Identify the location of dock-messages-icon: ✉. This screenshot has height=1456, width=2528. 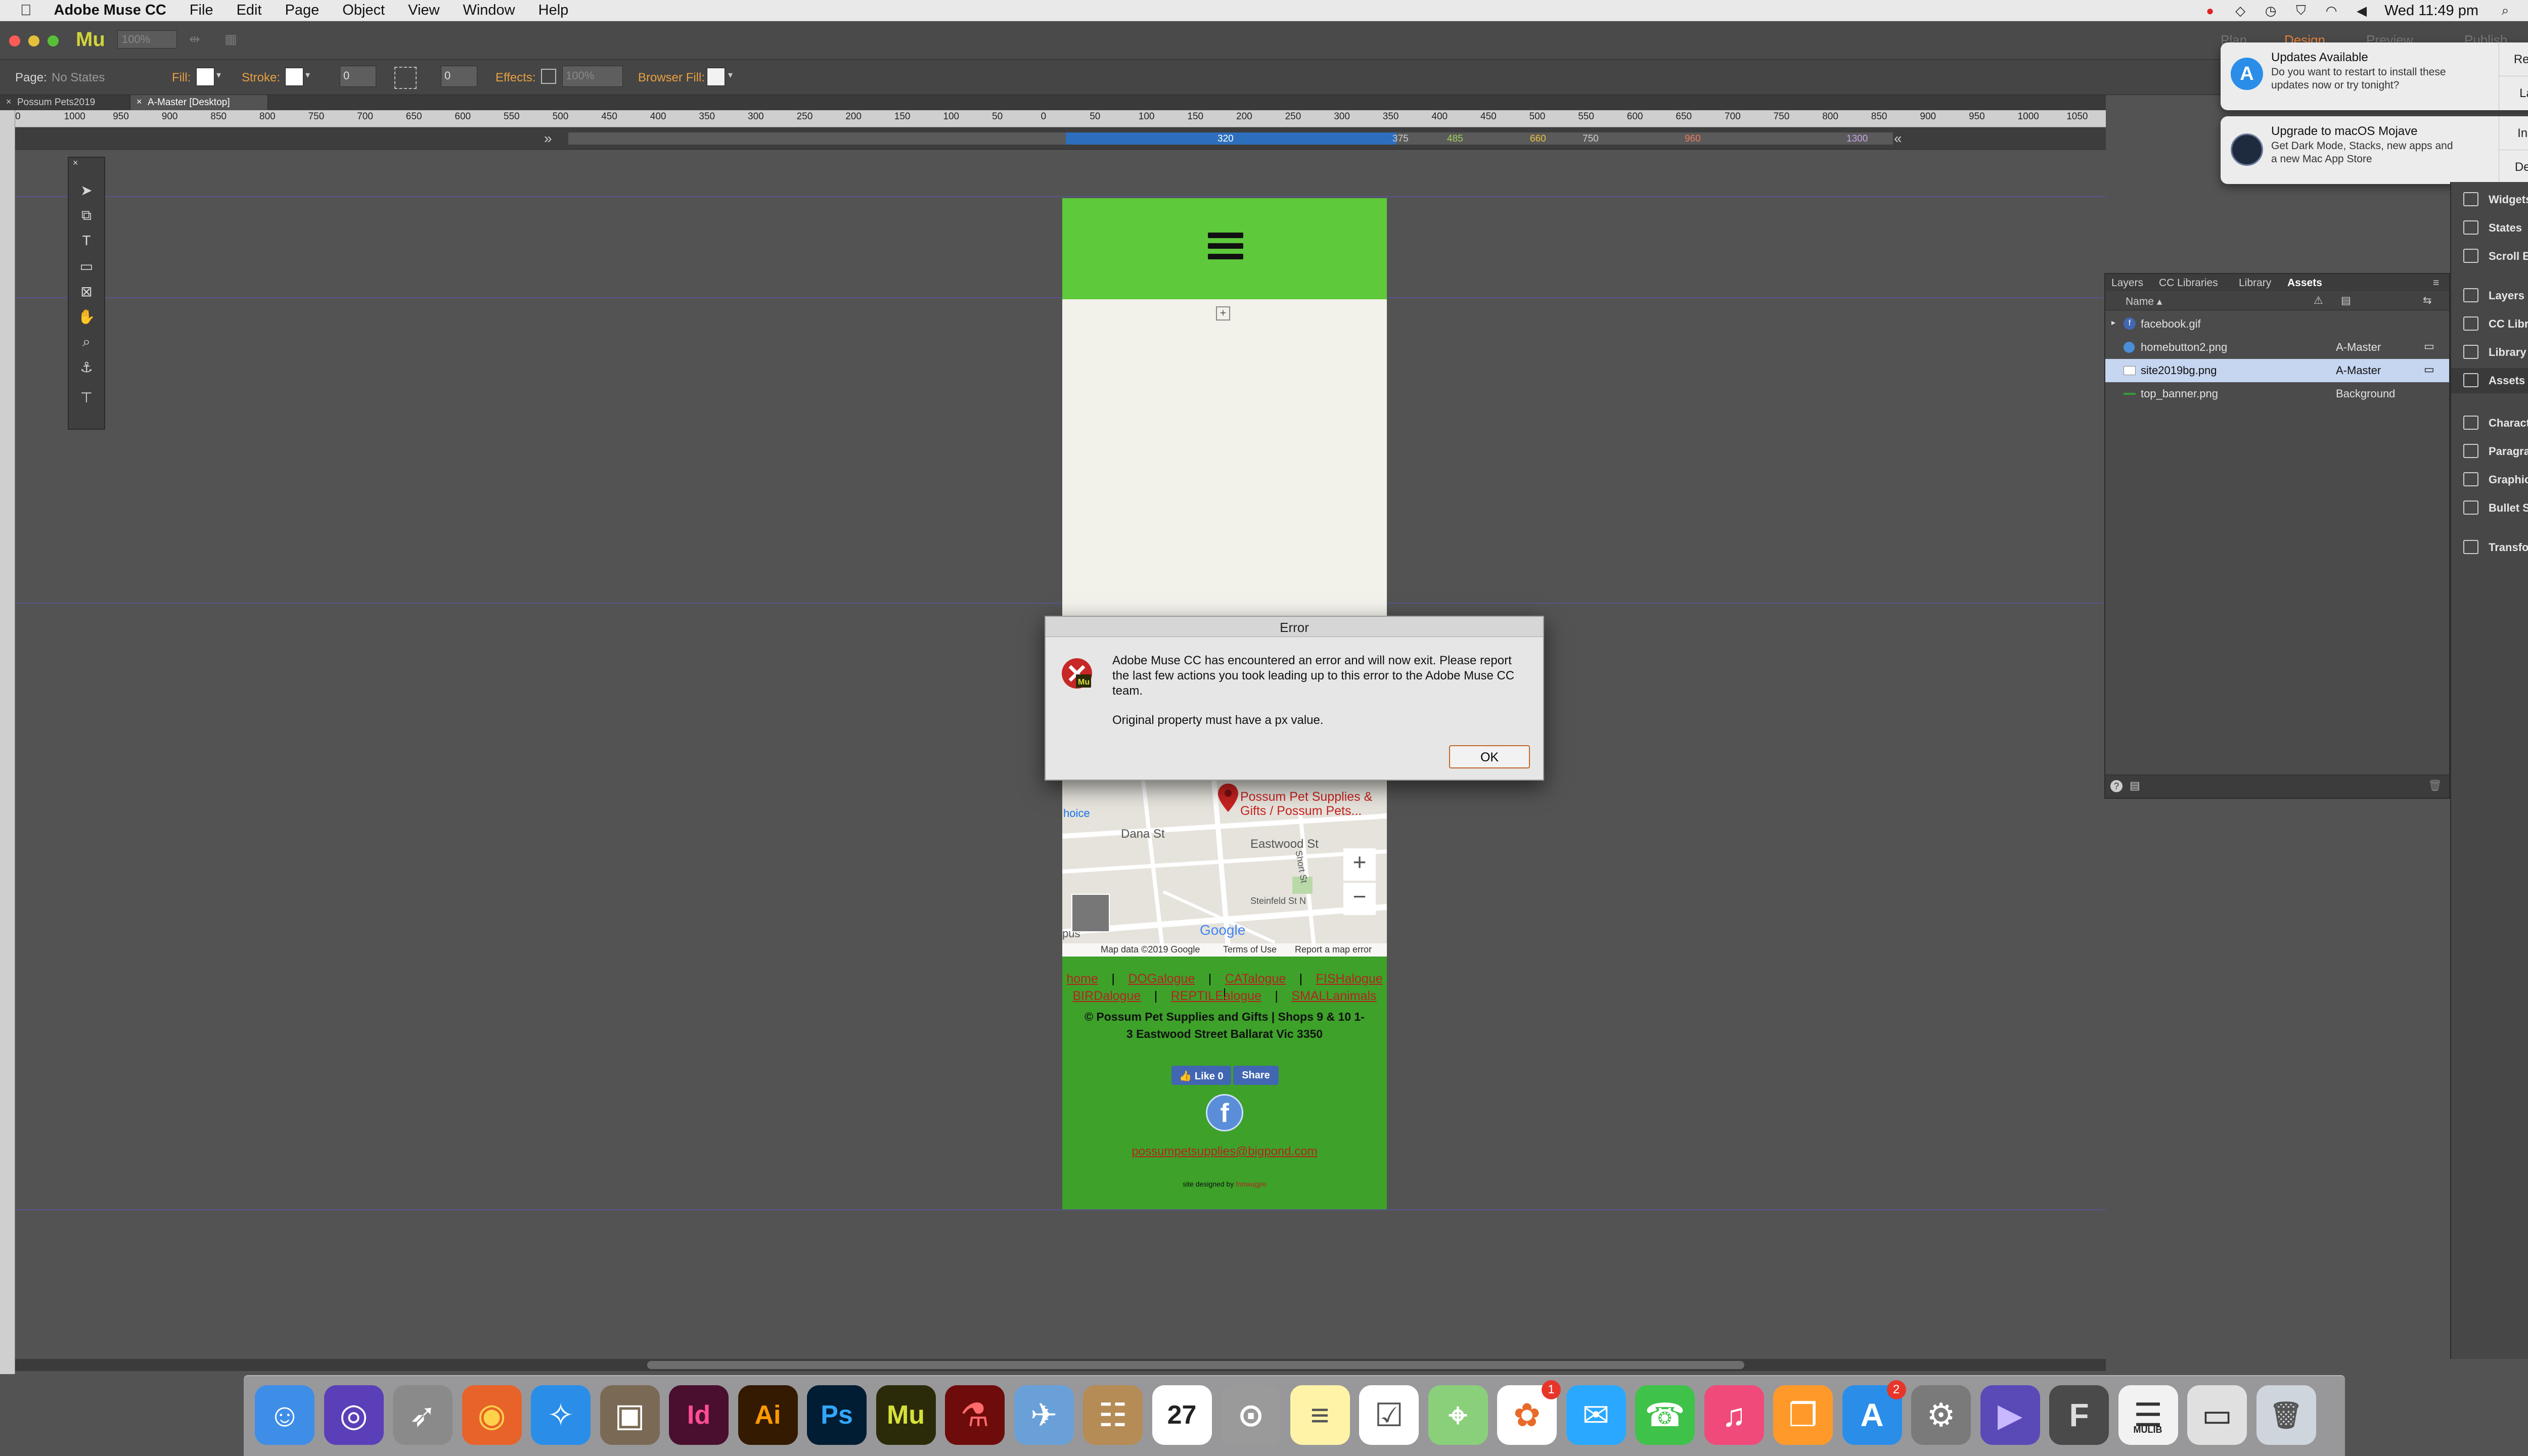
(1596, 1415).